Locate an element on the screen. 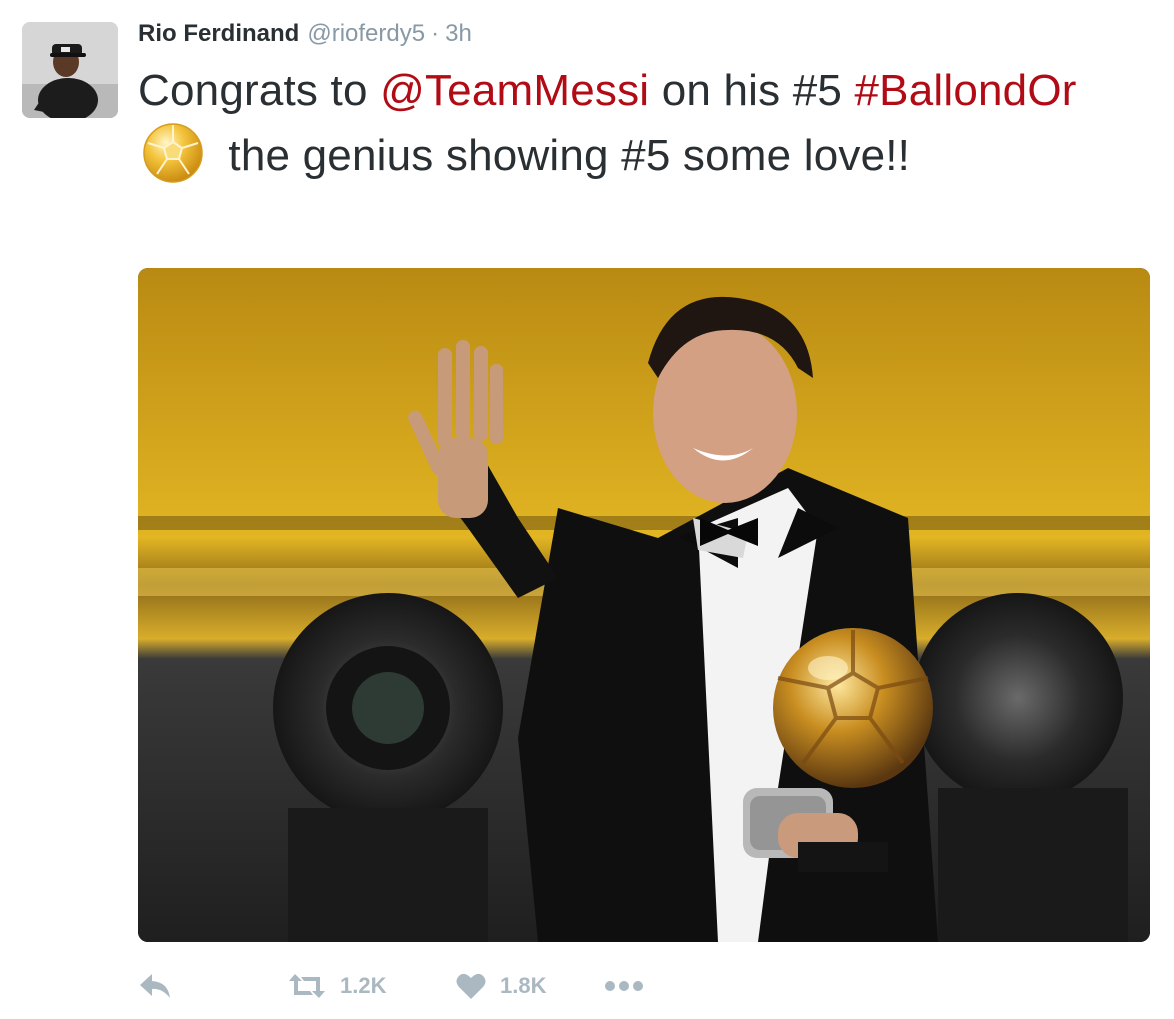 The height and width of the screenshot is (1019, 1174). author-handle: @rioferdy5 is located at coordinates (366, 34).